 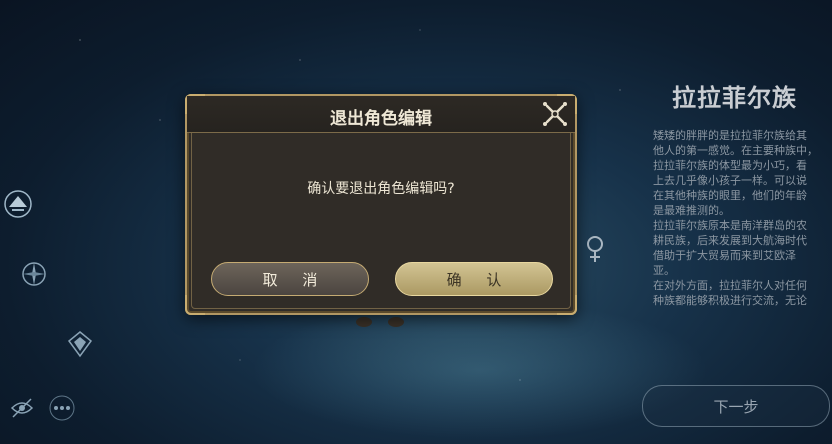 What do you see at coordinates (290, 279) in the screenshot?
I see `cancel-button: 取 消` at bounding box center [290, 279].